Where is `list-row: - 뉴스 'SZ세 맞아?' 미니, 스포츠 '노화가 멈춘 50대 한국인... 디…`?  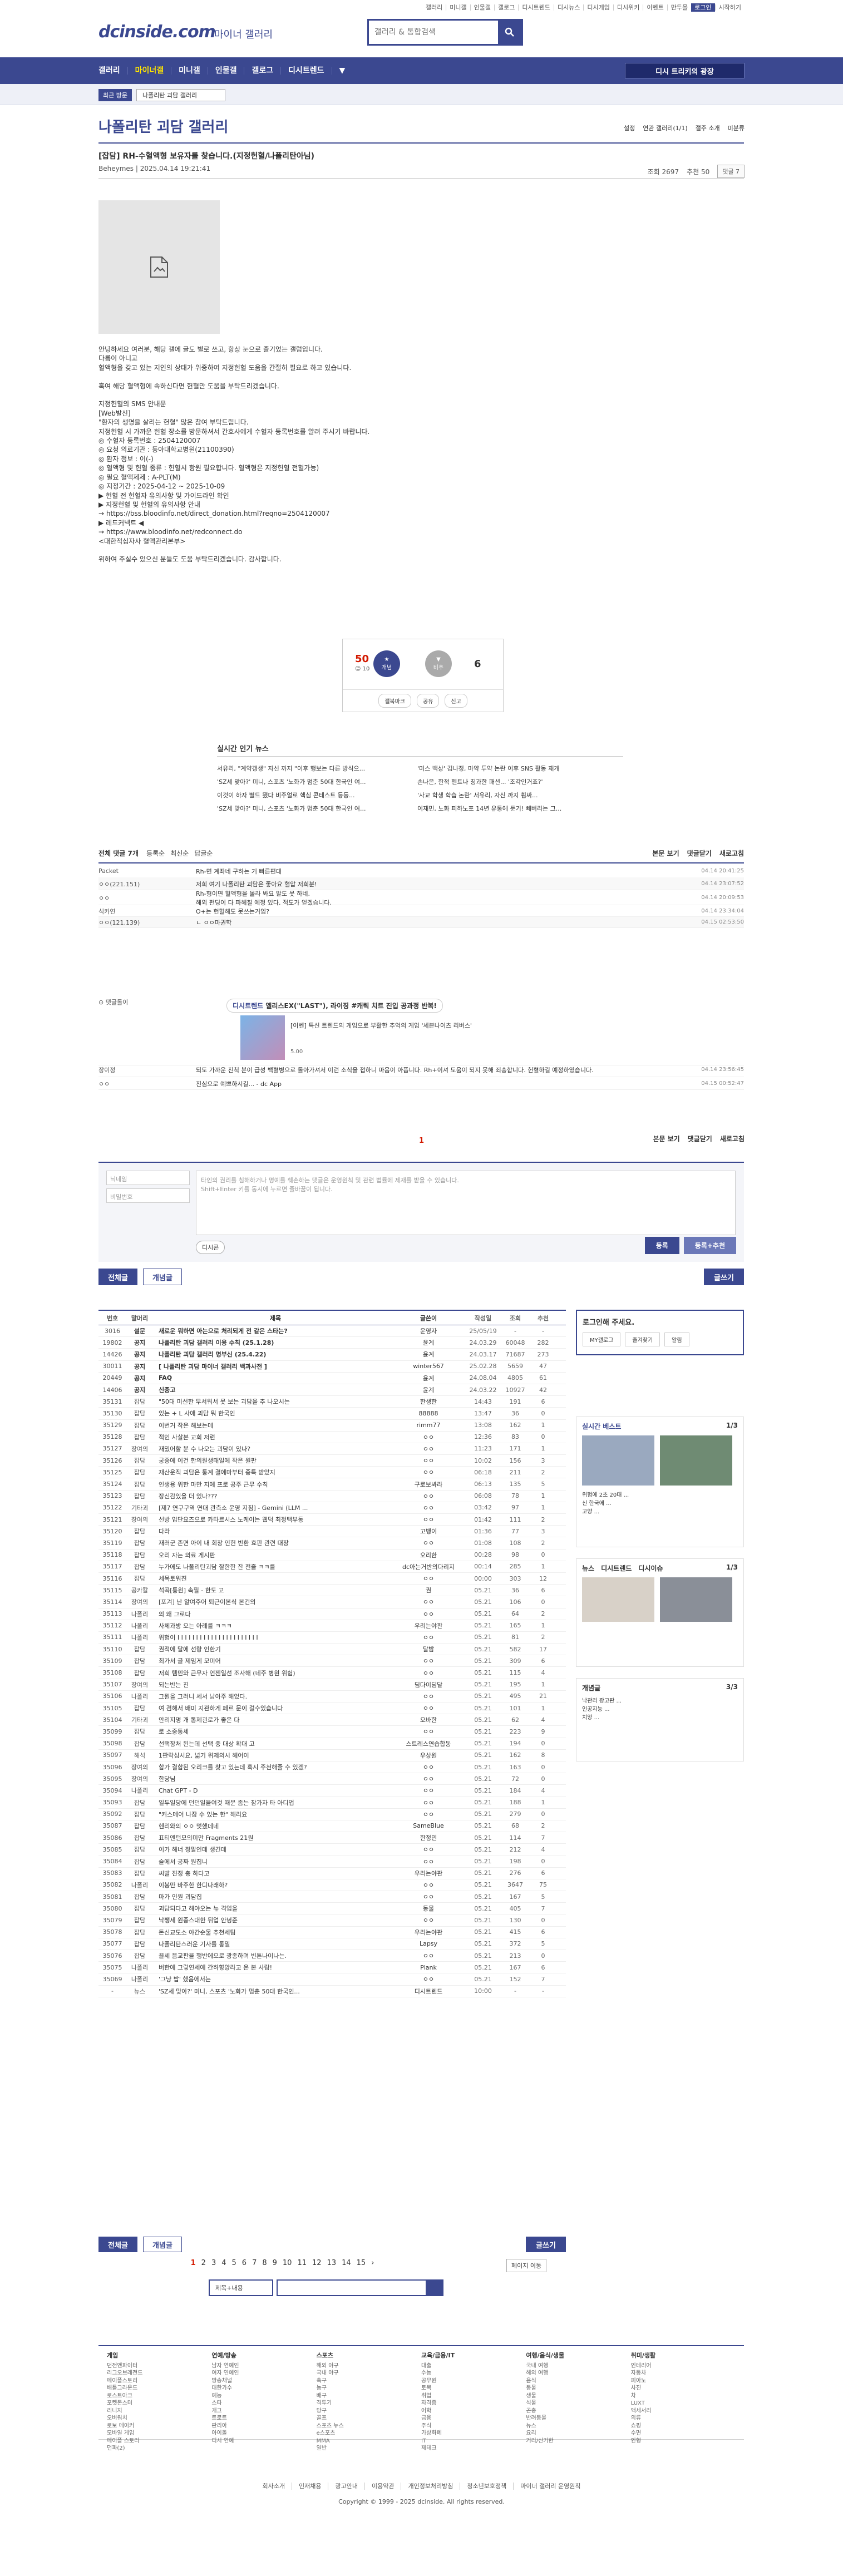
list-row: - 뉴스 'SZ세 맞아?' 미니, 스포츠 '노화가 멈춘 50대 한국인... 디… is located at coordinates (332, 1991).